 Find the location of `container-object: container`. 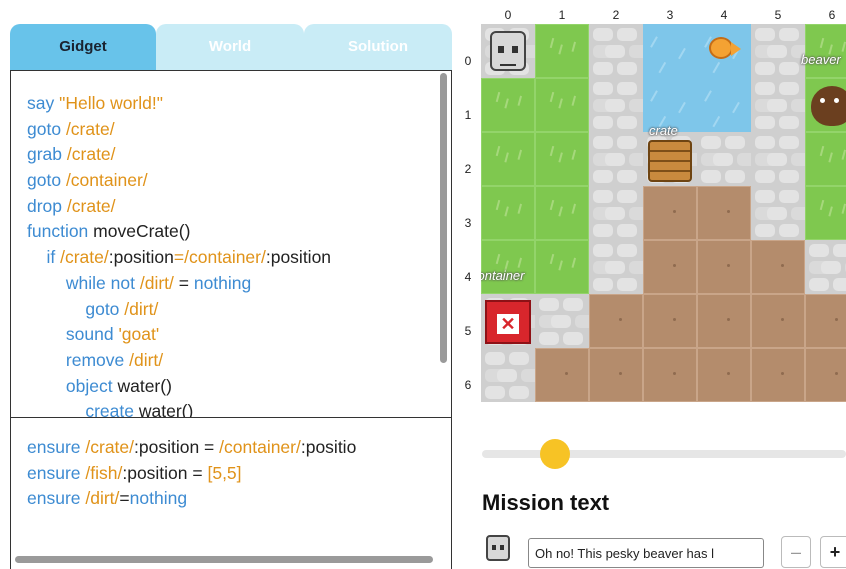

container-object: container is located at coordinates (508, 308).